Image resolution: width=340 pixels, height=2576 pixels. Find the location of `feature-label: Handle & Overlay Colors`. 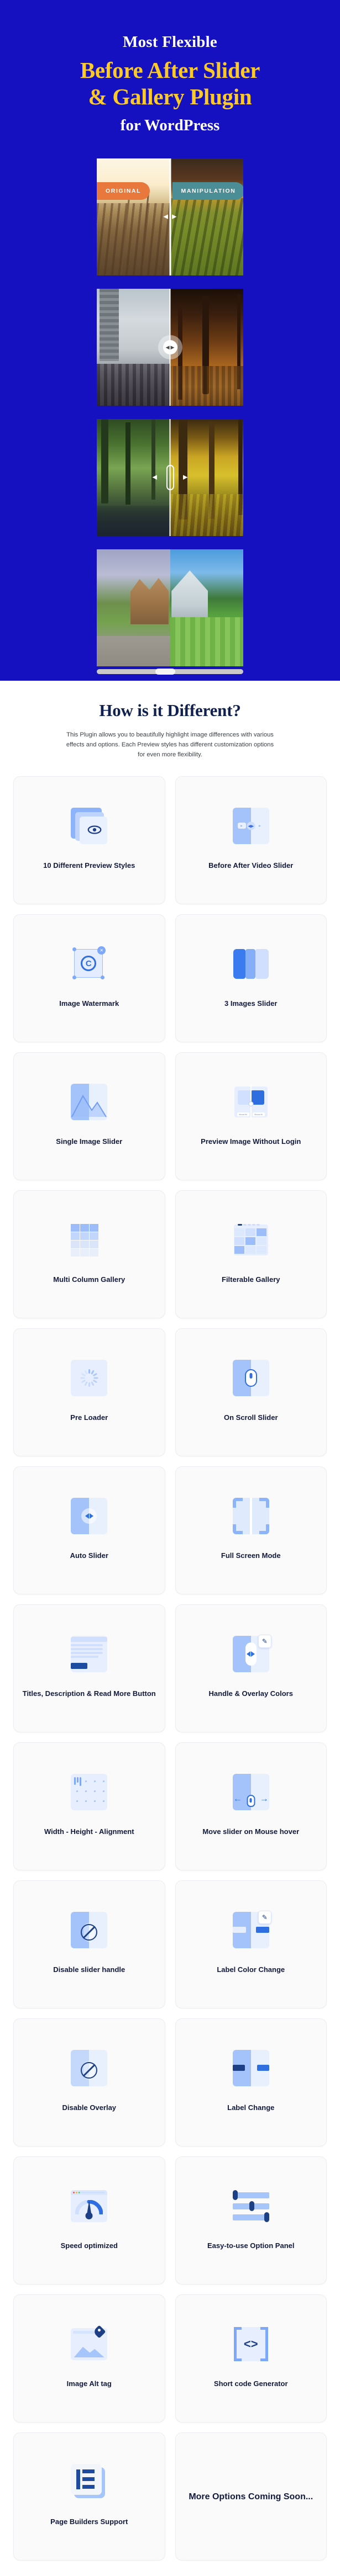

feature-label: Handle & Overlay Colors is located at coordinates (250, 1693).